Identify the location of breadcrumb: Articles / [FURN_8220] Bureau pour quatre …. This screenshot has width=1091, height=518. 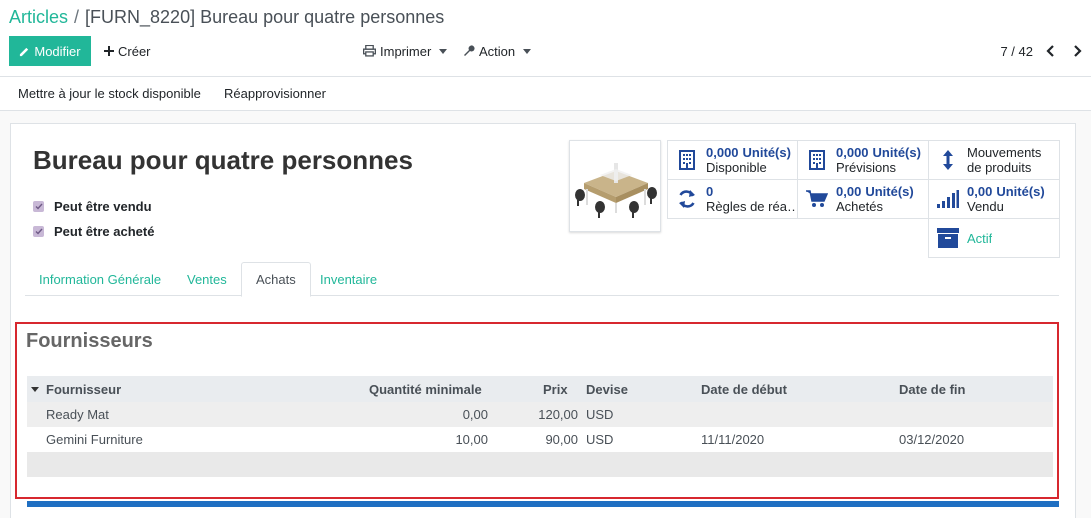
(226, 17).